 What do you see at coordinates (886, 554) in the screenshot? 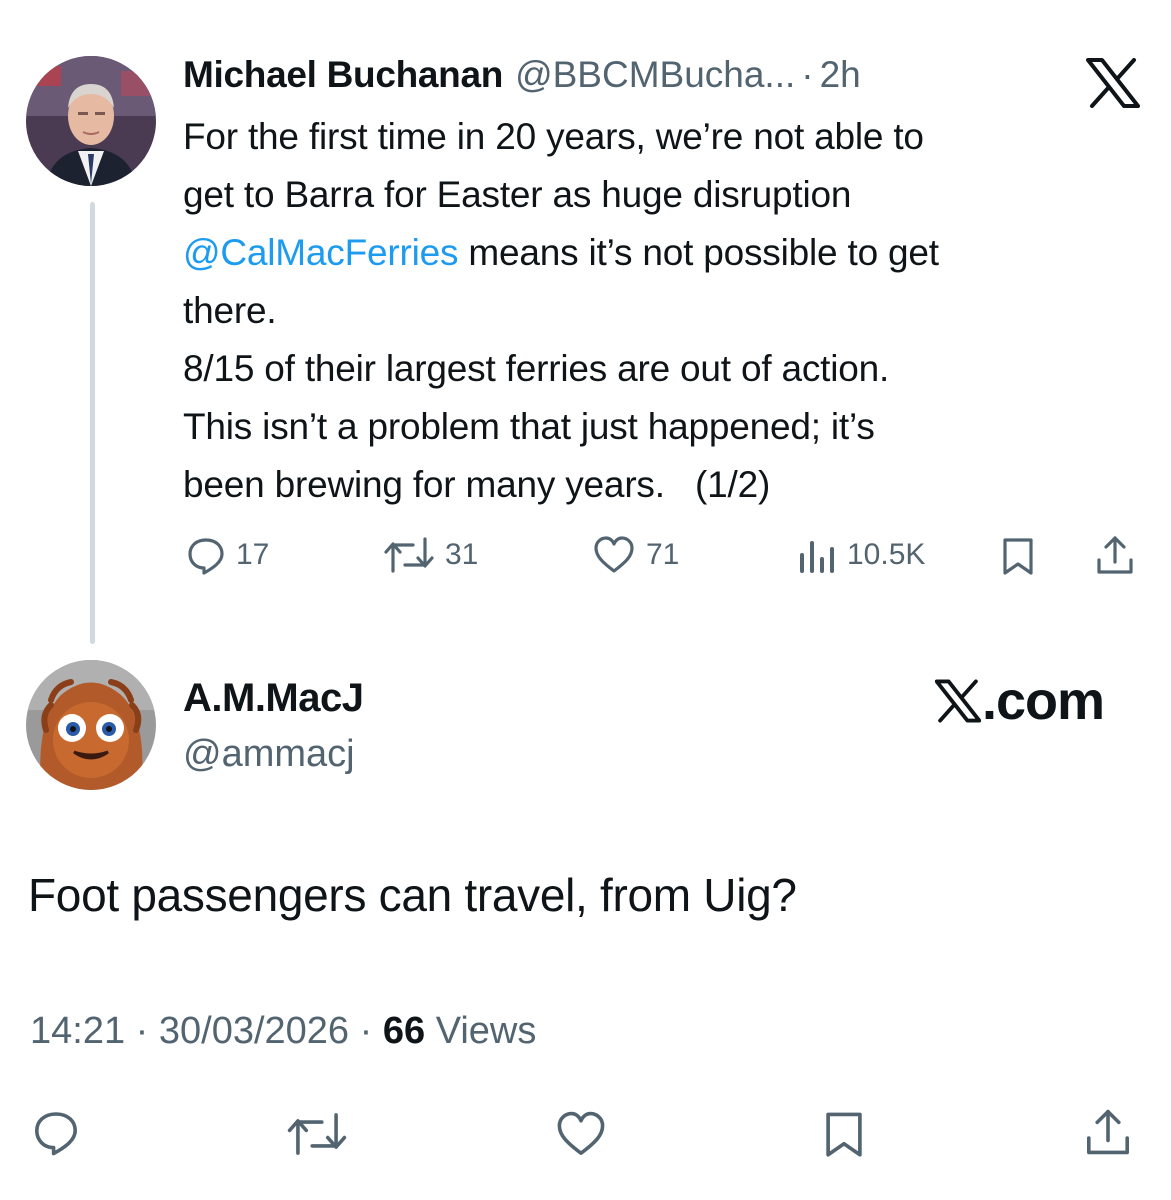
I see `view-count: 10.5K` at bounding box center [886, 554].